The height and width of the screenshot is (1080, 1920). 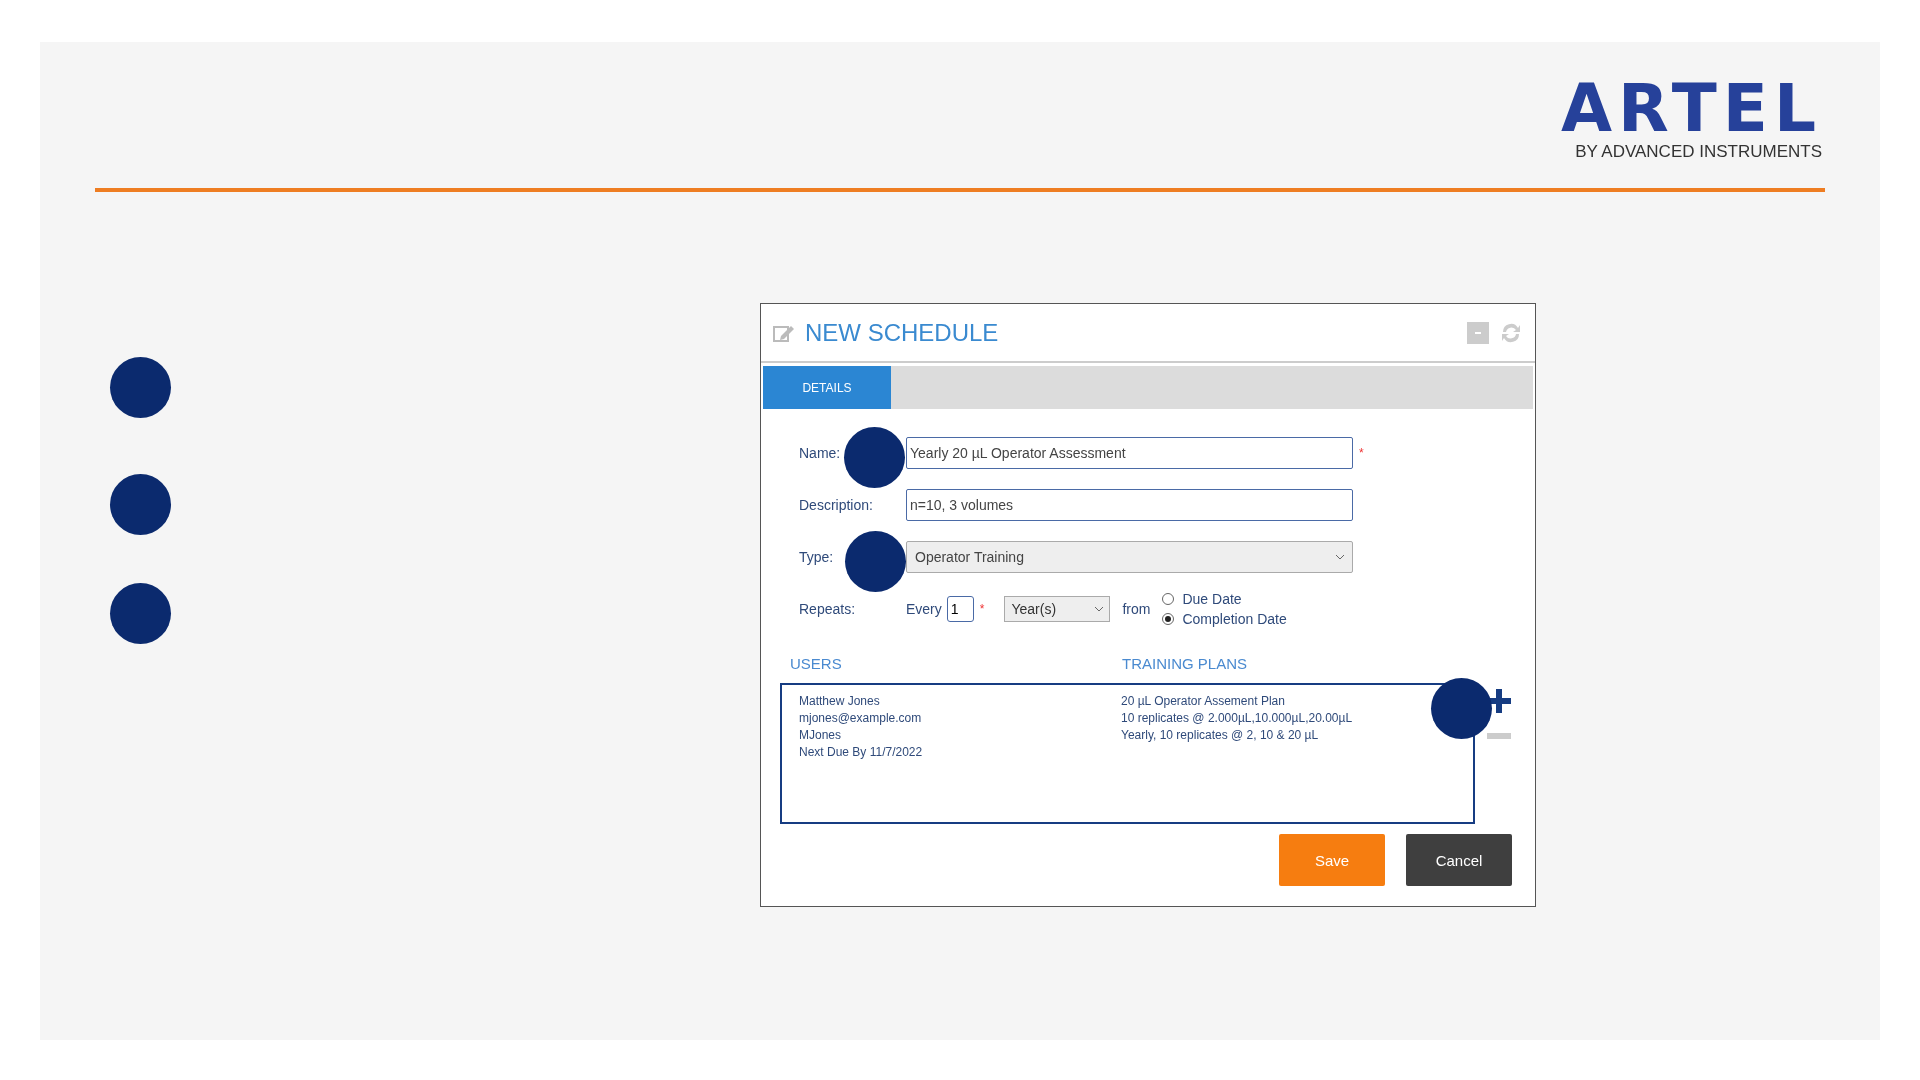 What do you see at coordinates (1057, 609) in the screenshot?
I see `unit-dropdown: Year(s)` at bounding box center [1057, 609].